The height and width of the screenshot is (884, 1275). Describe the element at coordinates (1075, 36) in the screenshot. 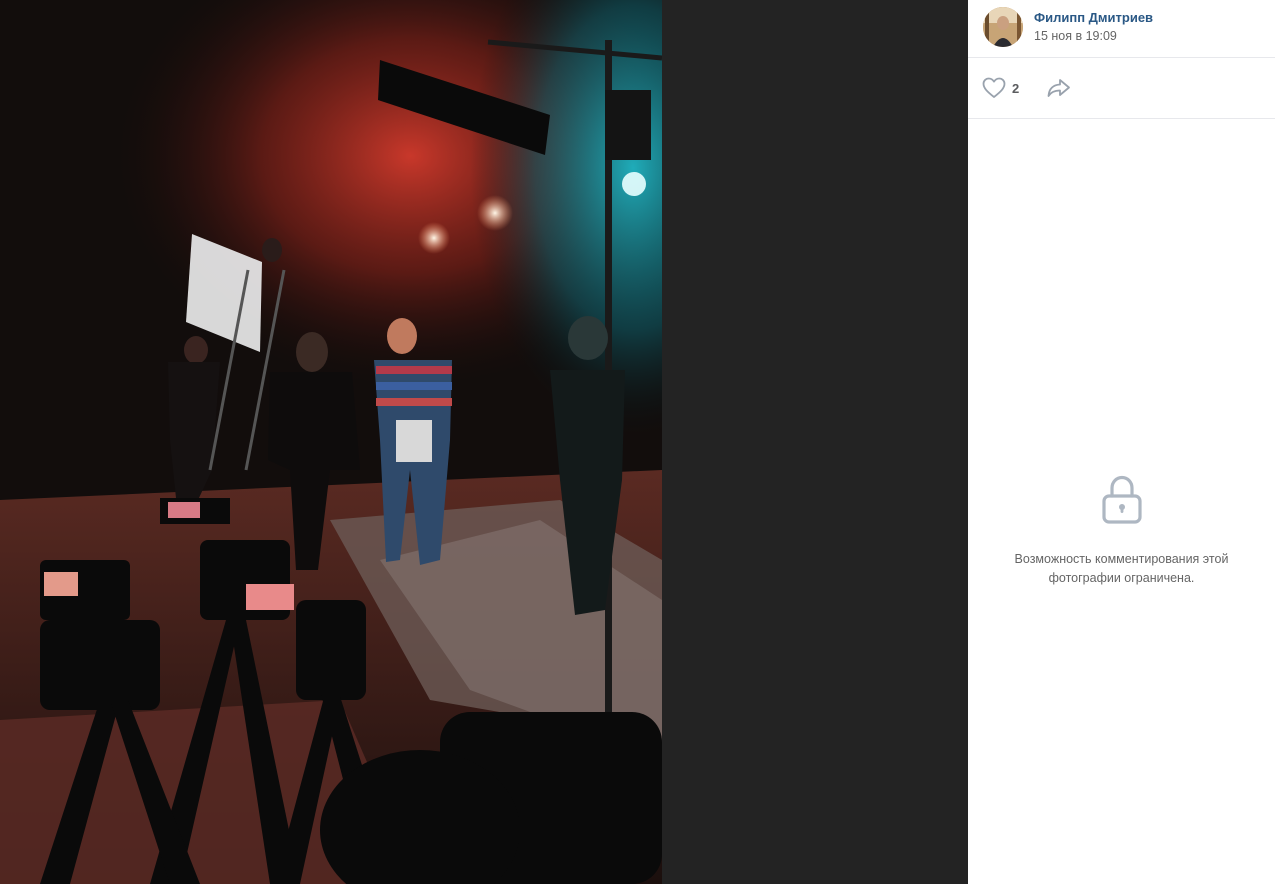

I see `post-date: 15 ноя в 19:09` at that location.